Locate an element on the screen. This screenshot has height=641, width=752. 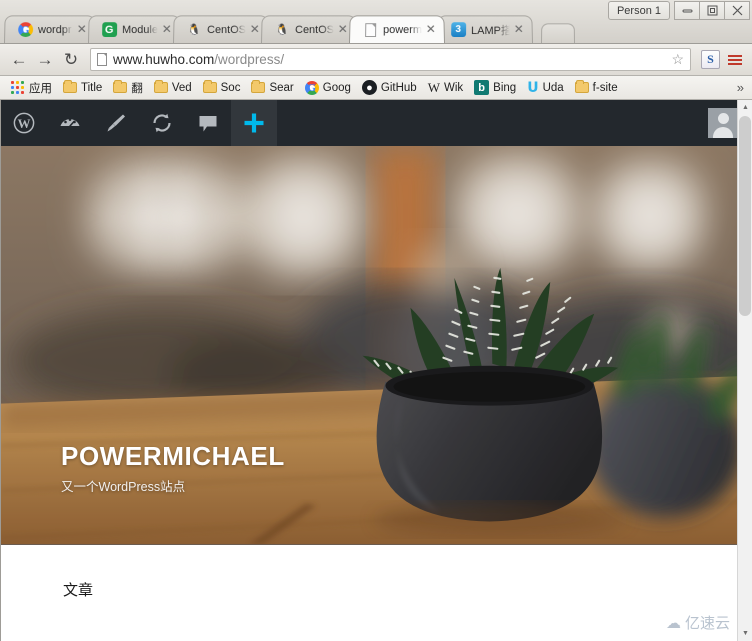
bookmark-f-site: f-site is located at coordinates (596, 88).